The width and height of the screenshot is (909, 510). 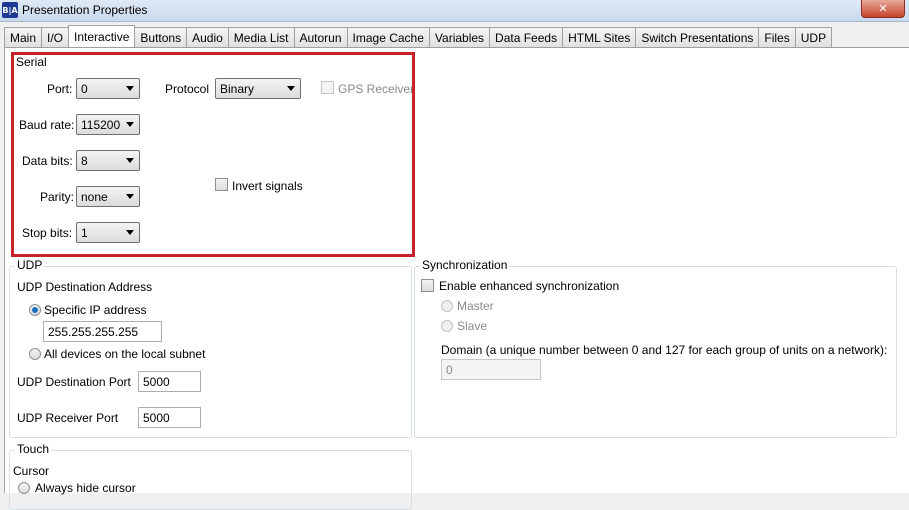 What do you see at coordinates (47, 233) in the screenshot?
I see `stop-bits-label: Stop bits:` at bounding box center [47, 233].